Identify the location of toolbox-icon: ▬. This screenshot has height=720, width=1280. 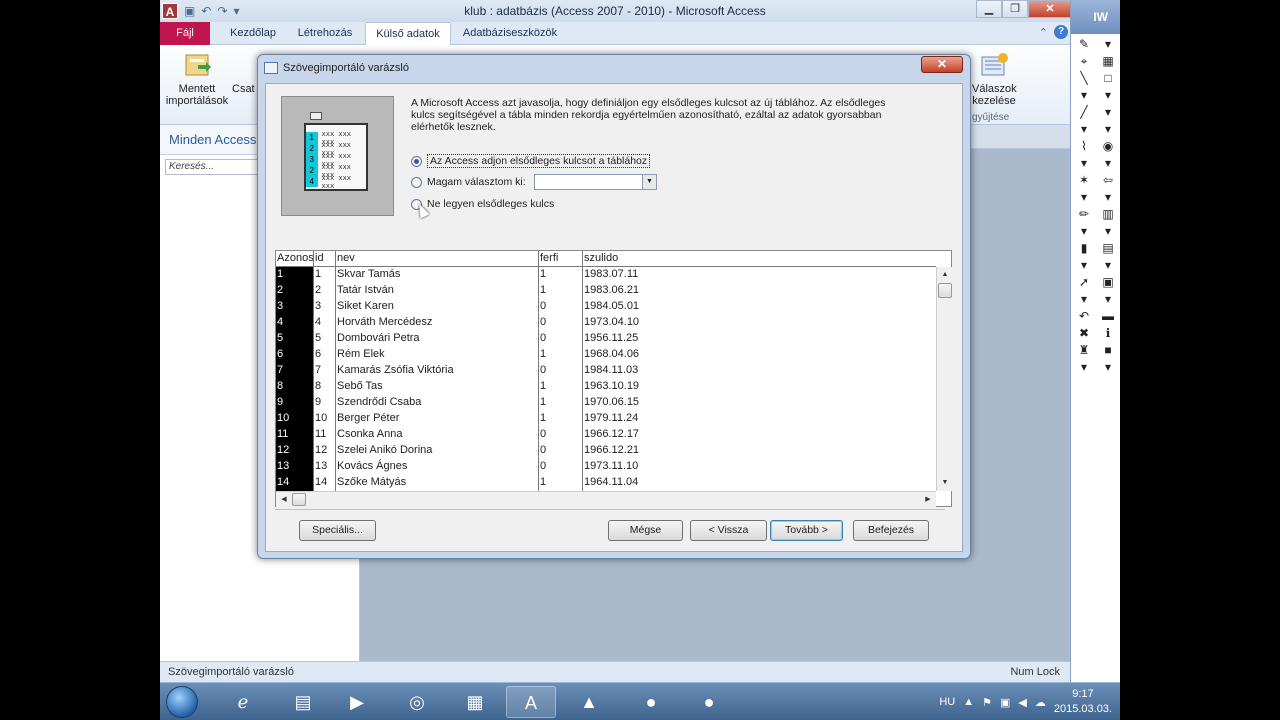
(1108, 316).